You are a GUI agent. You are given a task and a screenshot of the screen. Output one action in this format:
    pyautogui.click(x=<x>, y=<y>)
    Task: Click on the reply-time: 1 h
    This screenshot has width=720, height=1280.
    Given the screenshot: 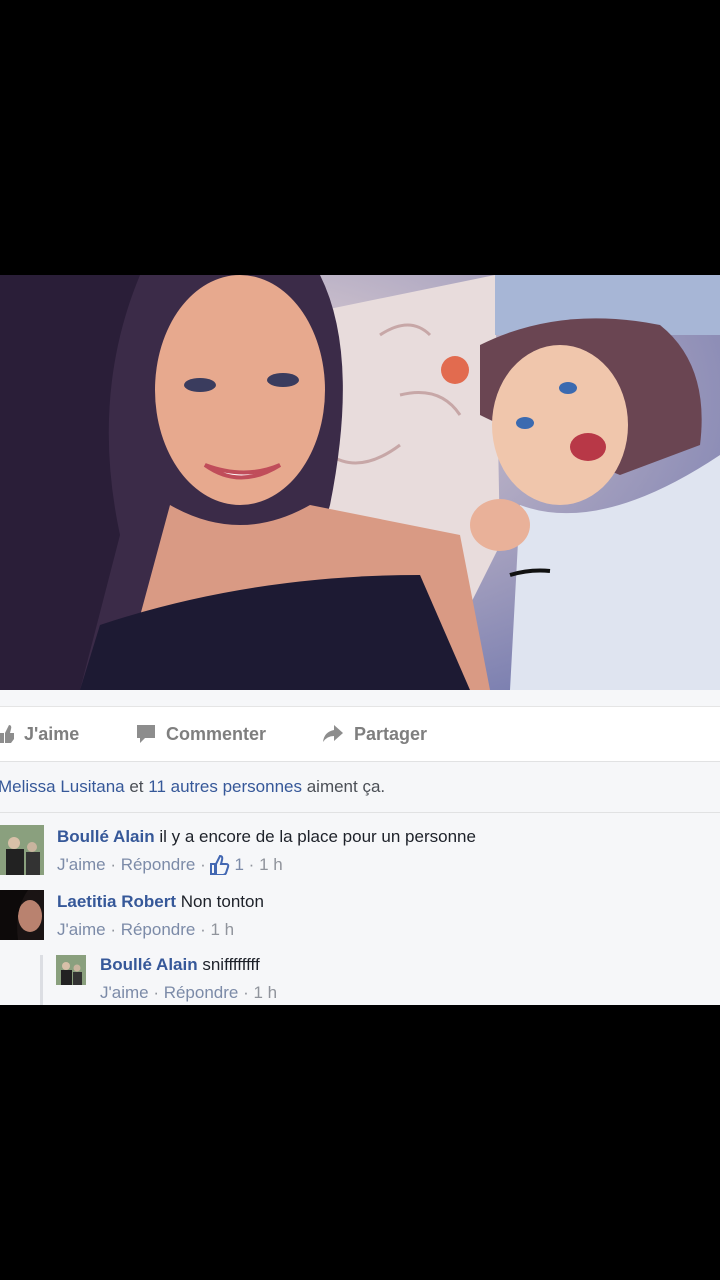 What is the action you would take?
    pyautogui.click(x=265, y=993)
    